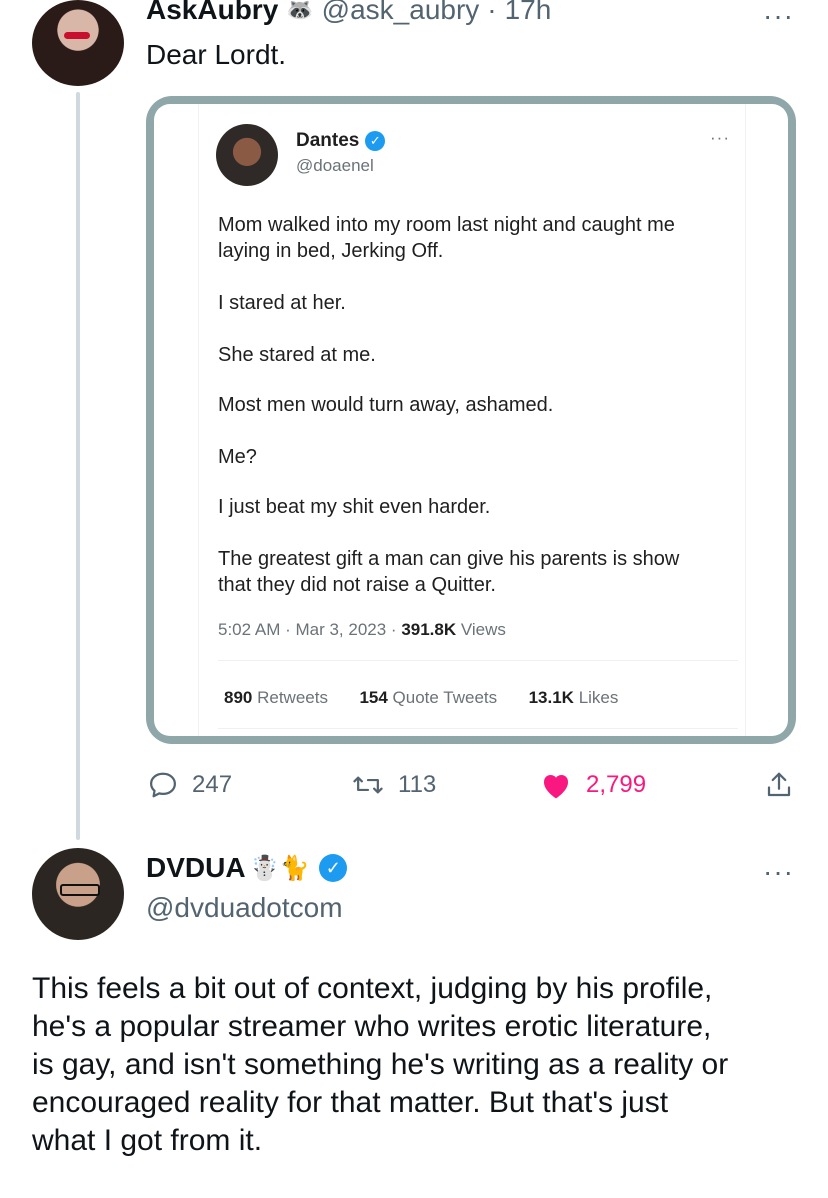 The image size is (828, 1198). Describe the element at coordinates (196, 868) in the screenshot. I see `author-name: DVDUA` at that location.